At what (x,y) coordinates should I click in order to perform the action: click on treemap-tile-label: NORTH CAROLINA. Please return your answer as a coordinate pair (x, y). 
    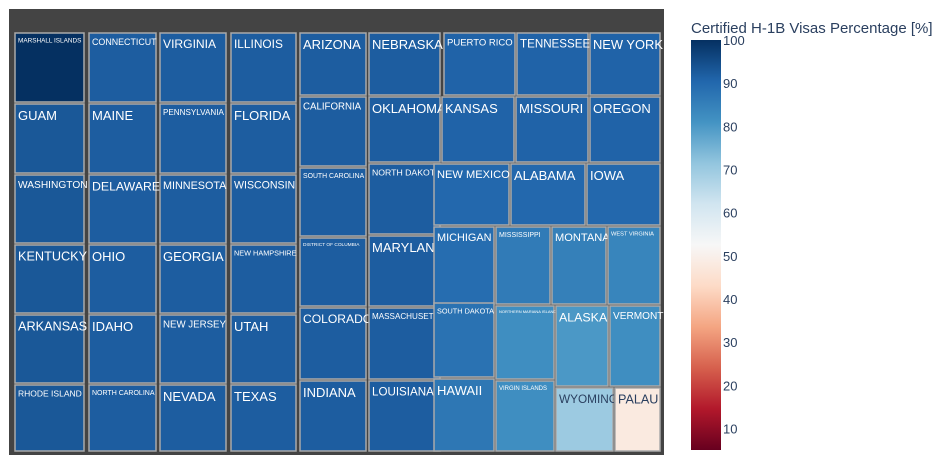
    Looking at the image, I should click on (123, 393).